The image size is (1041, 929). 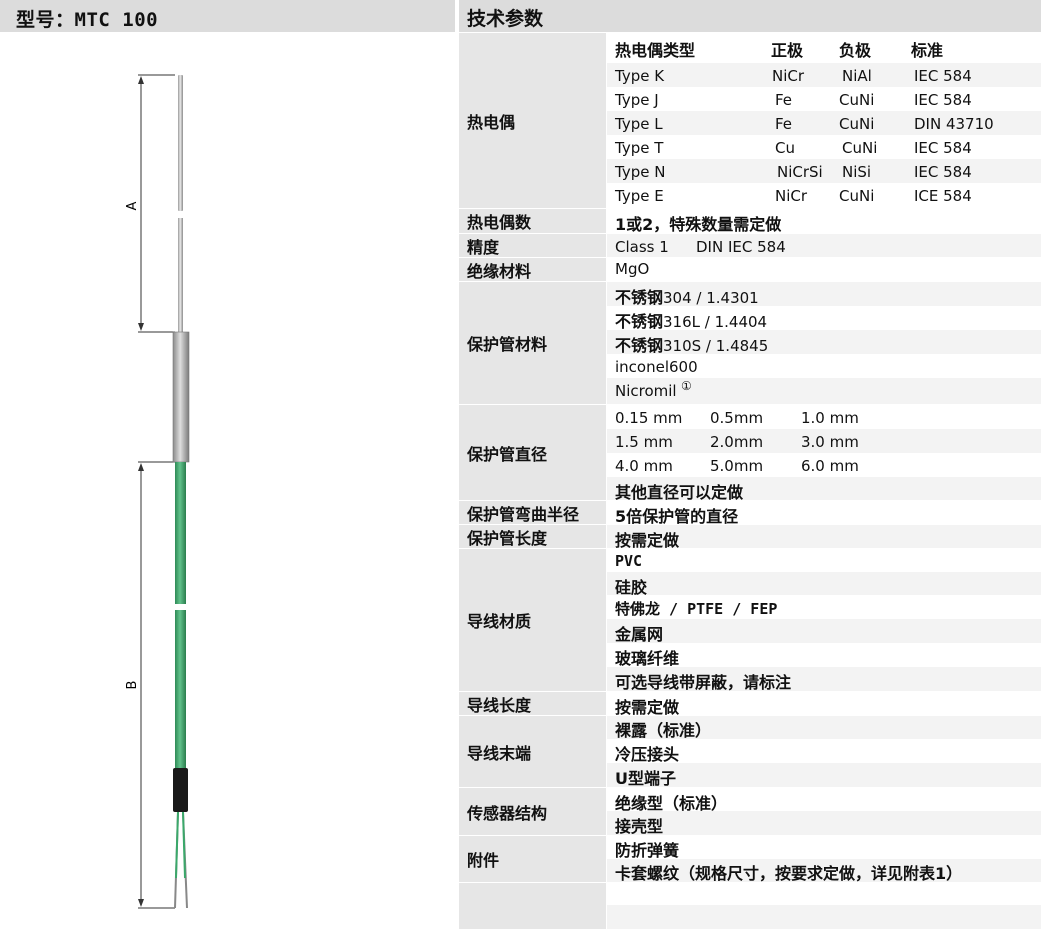 What do you see at coordinates (824, 269) in the screenshot?
I see `insulation-value-row: MgO` at bounding box center [824, 269].